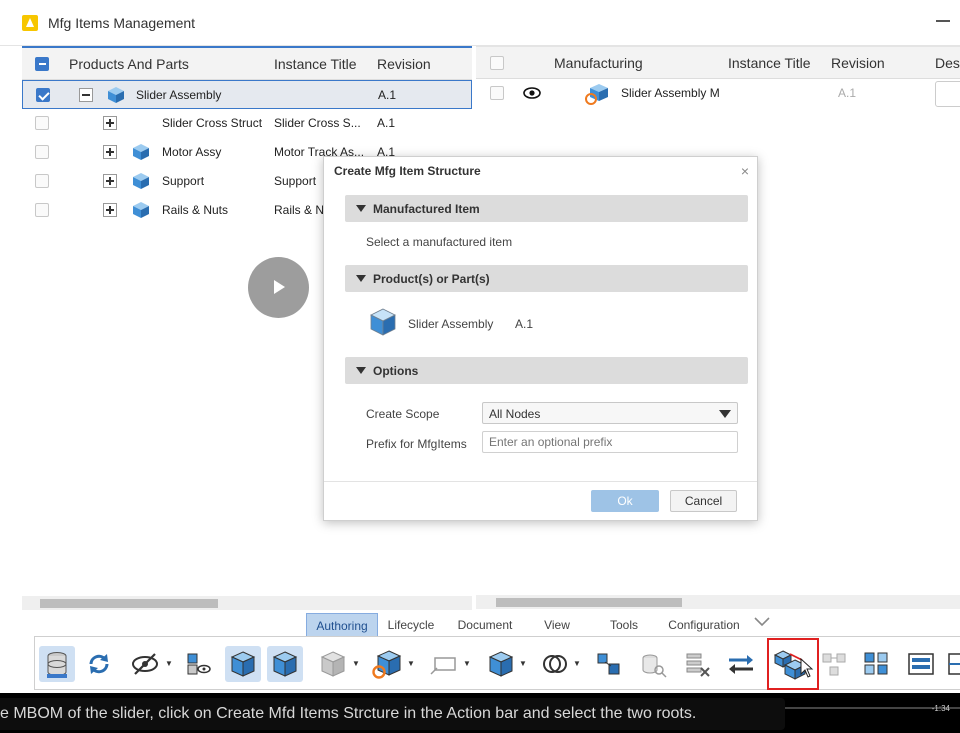 This screenshot has height=733, width=960. Describe the element at coordinates (30, 23) in the screenshot. I see `app-logo-icon` at that location.